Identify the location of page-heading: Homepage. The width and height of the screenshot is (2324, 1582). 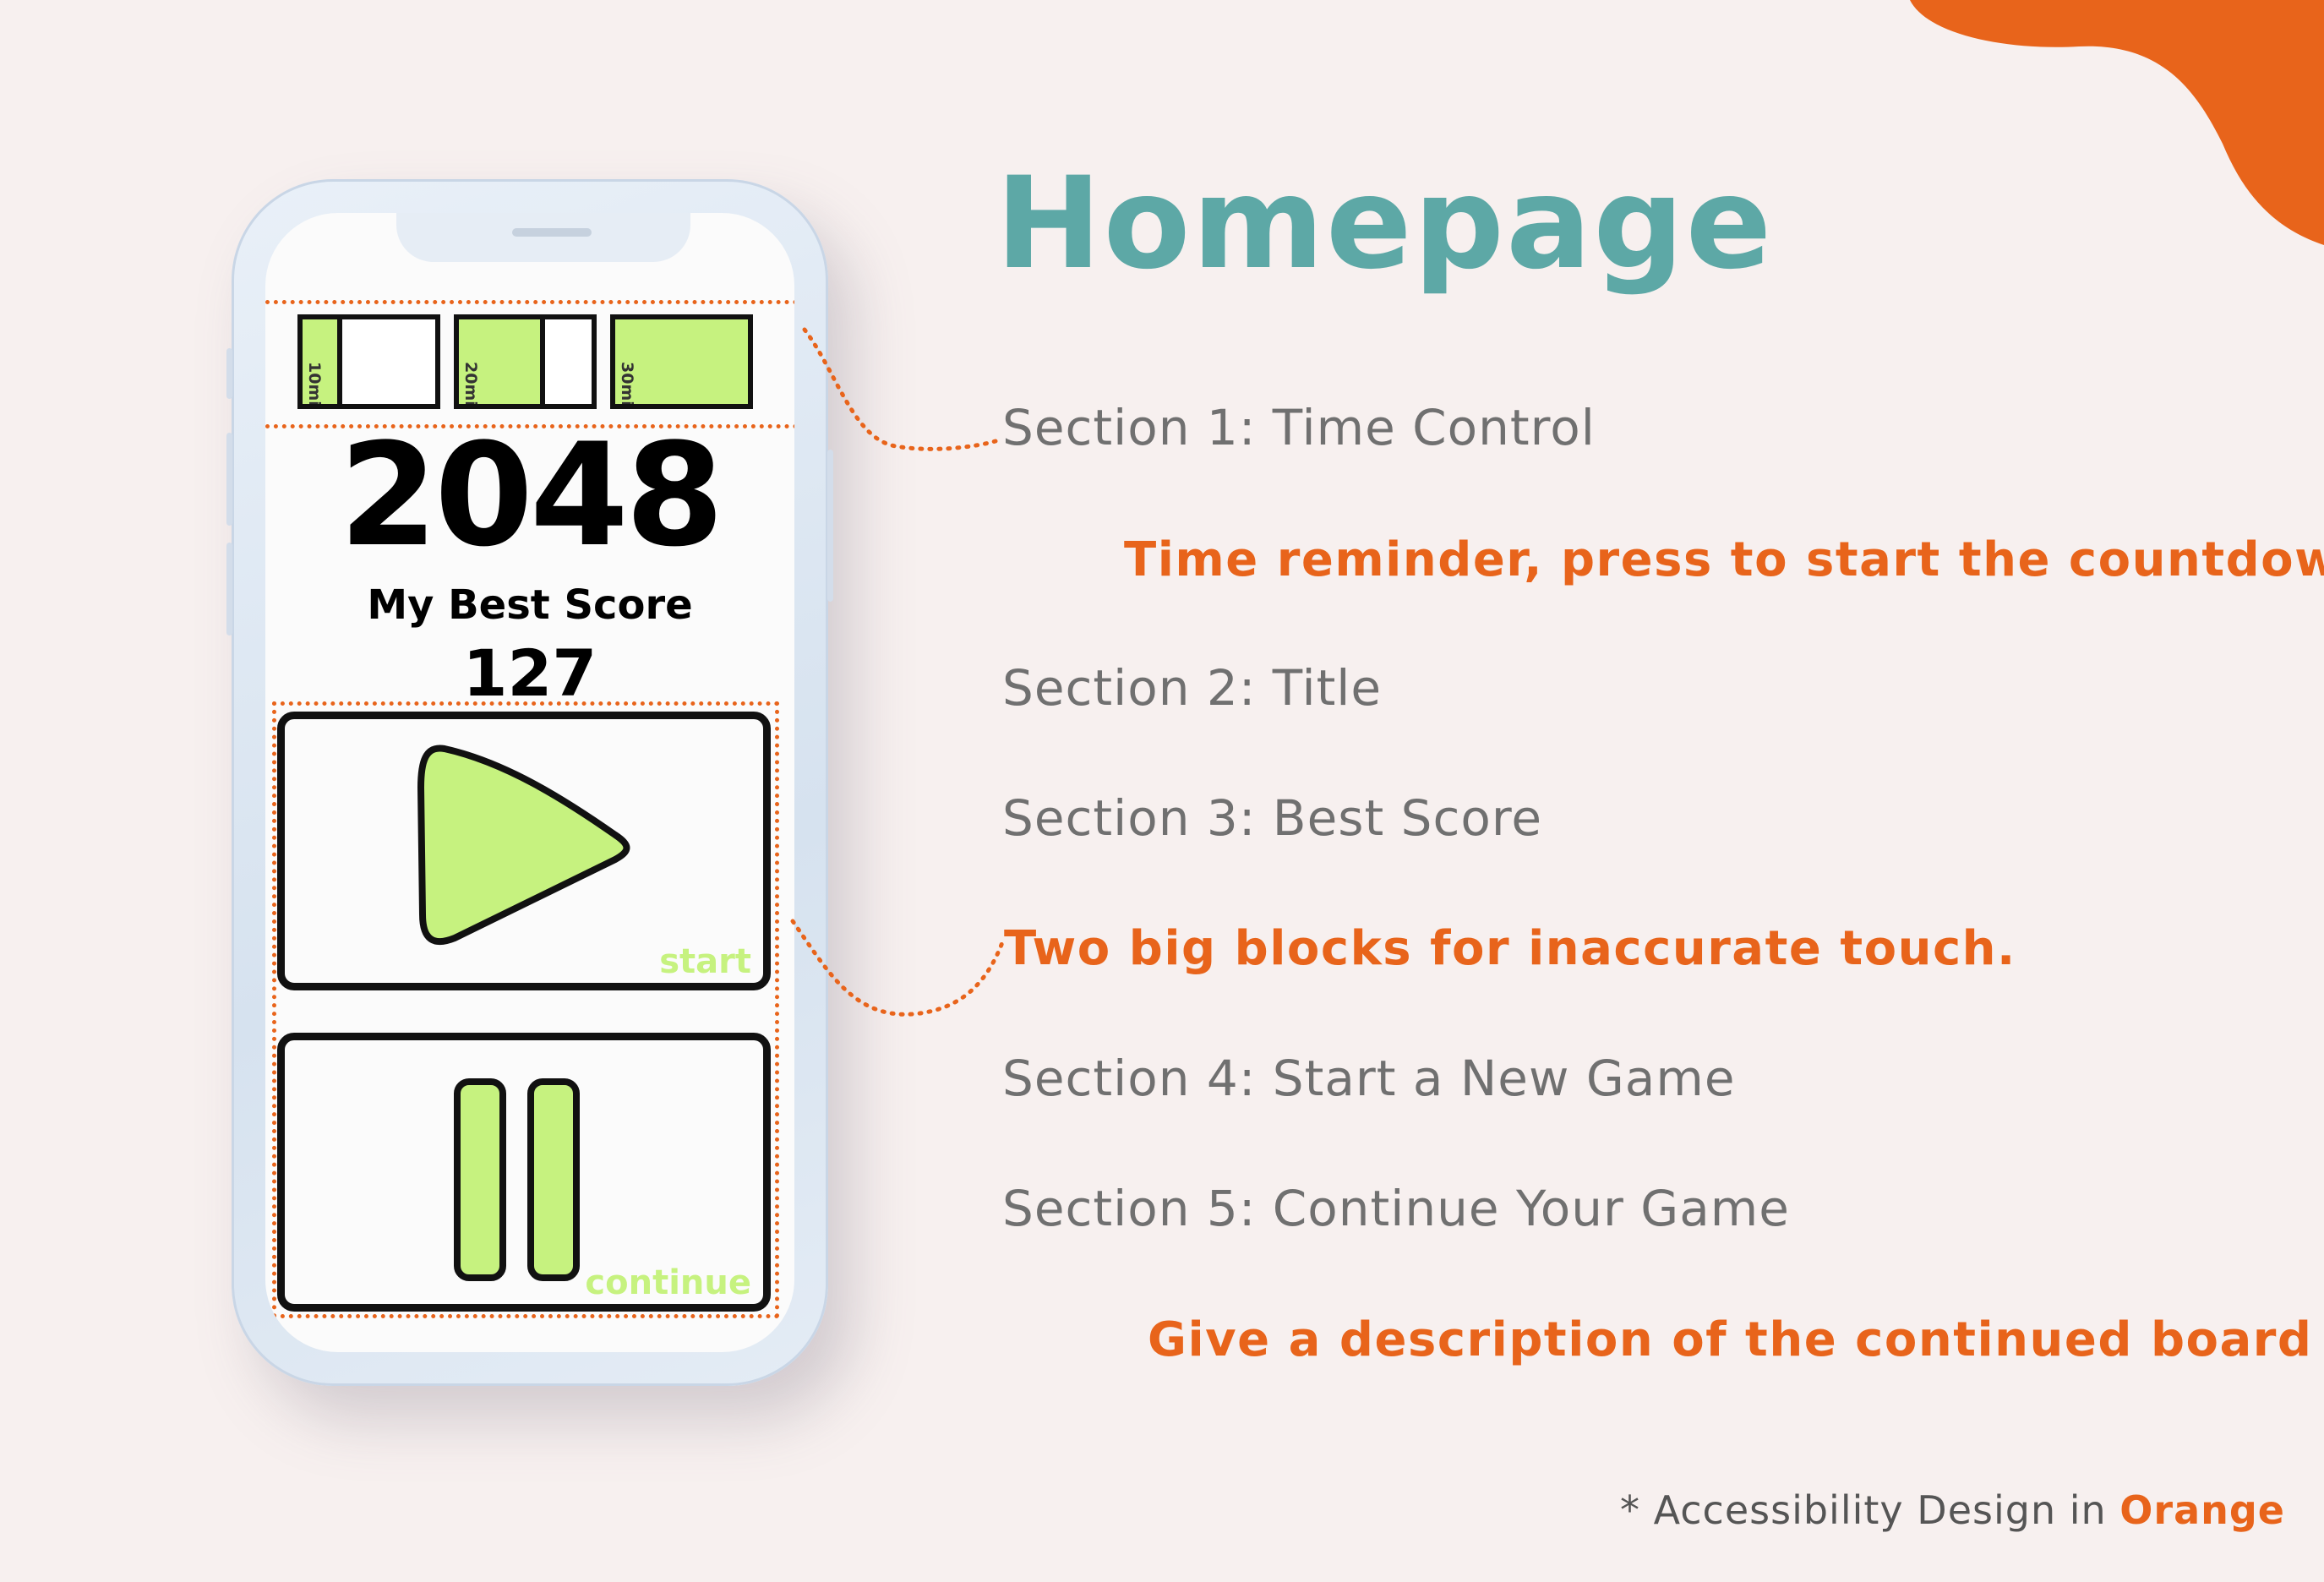
(1385, 223).